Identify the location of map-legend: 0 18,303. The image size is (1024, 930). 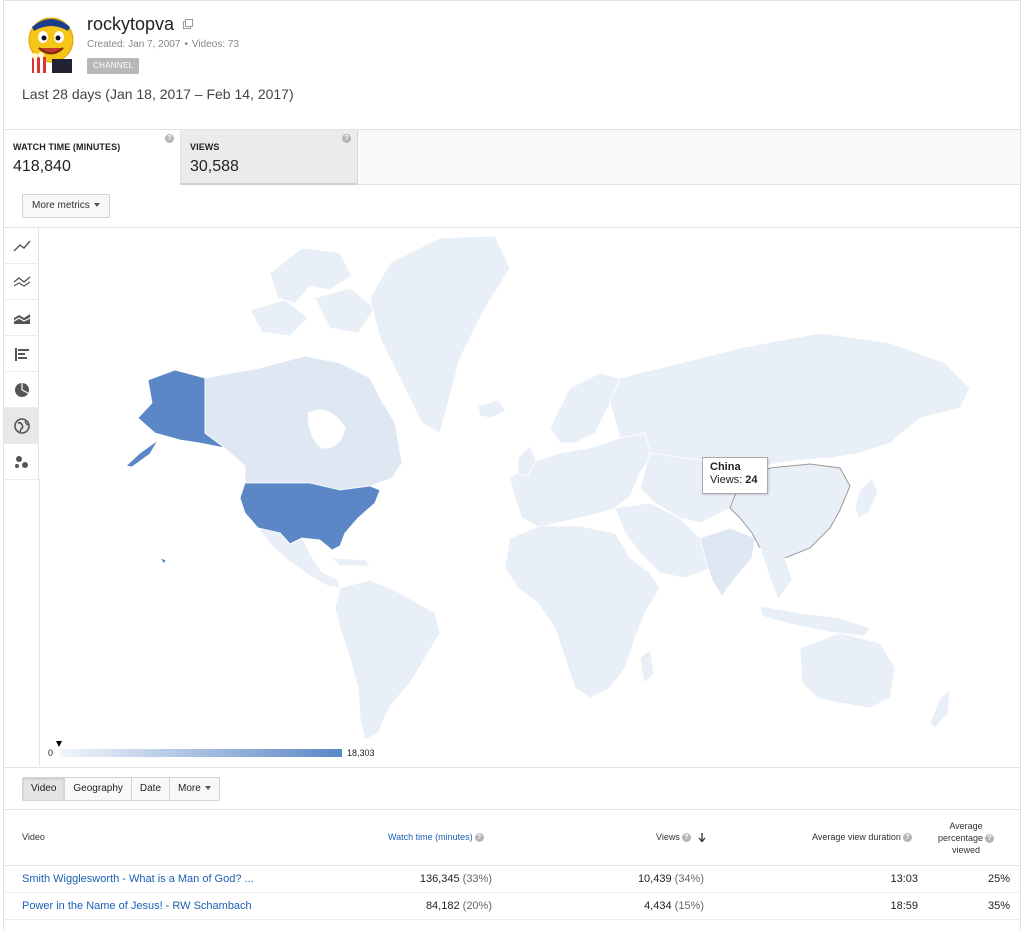
(218, 751).